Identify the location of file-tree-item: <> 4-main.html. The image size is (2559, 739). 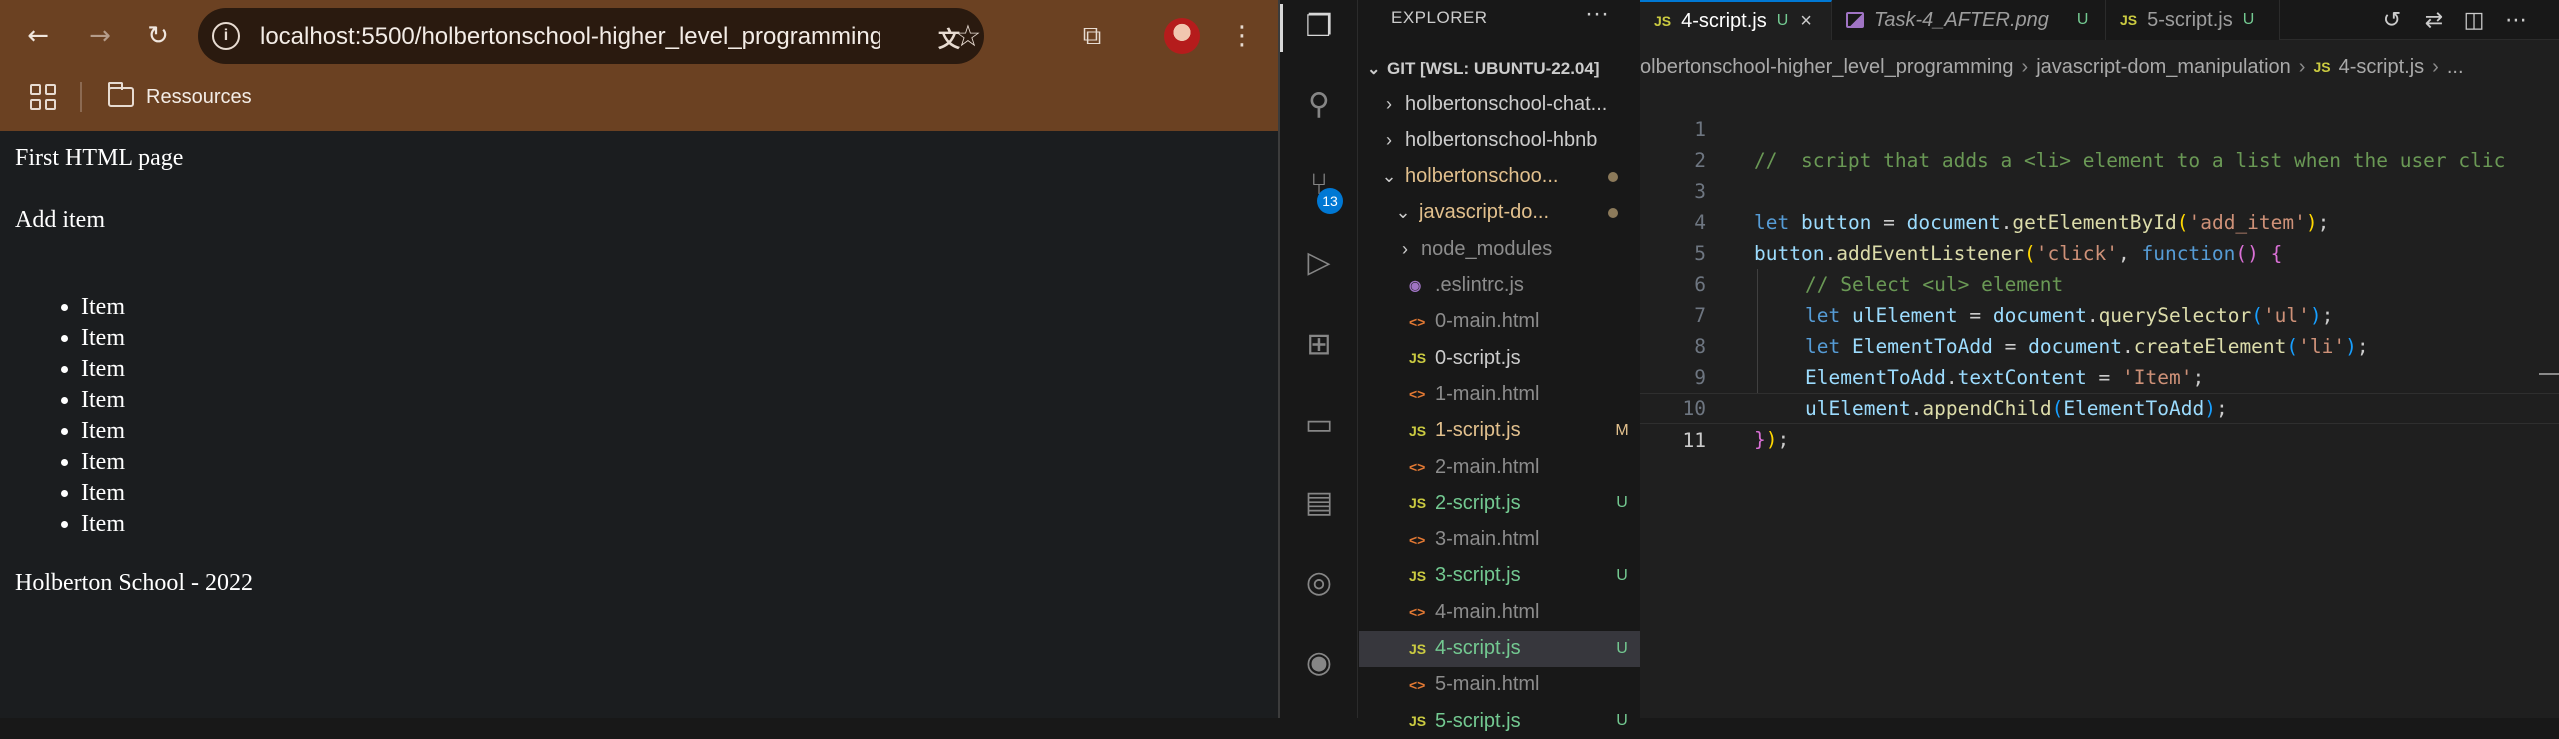
(1499, 612).